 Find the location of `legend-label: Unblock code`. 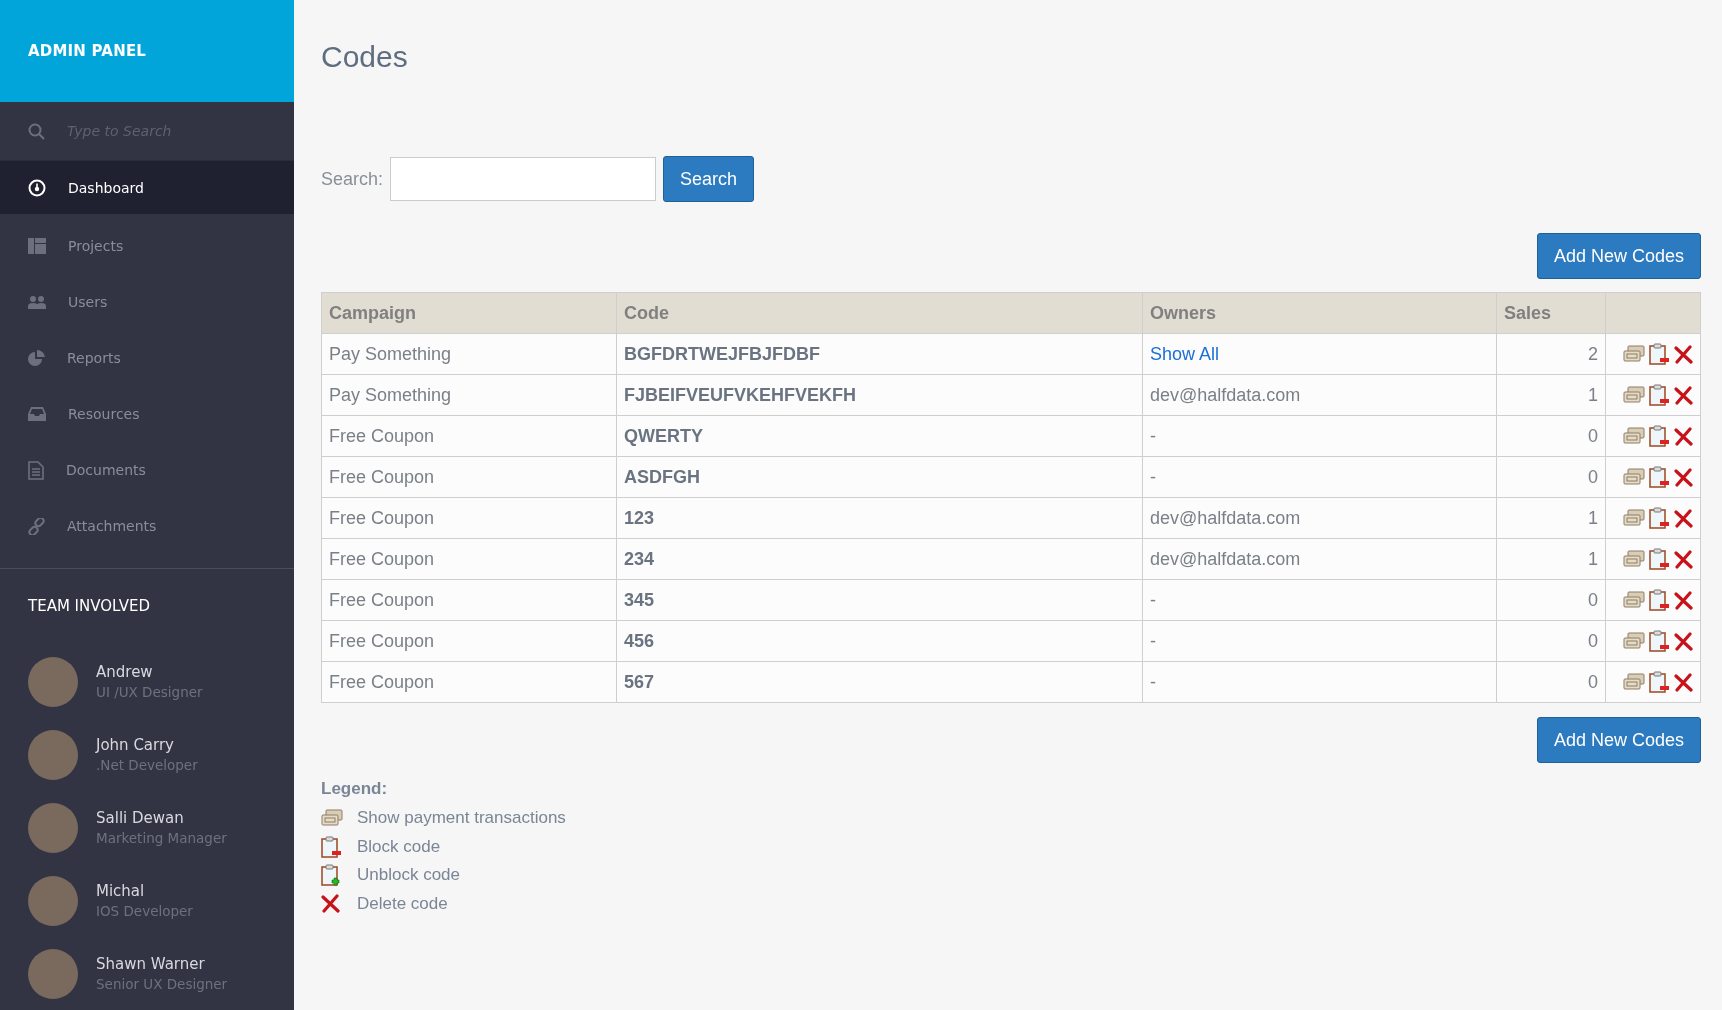

legend-label: Unblock code is located at coordinates (408, 875).